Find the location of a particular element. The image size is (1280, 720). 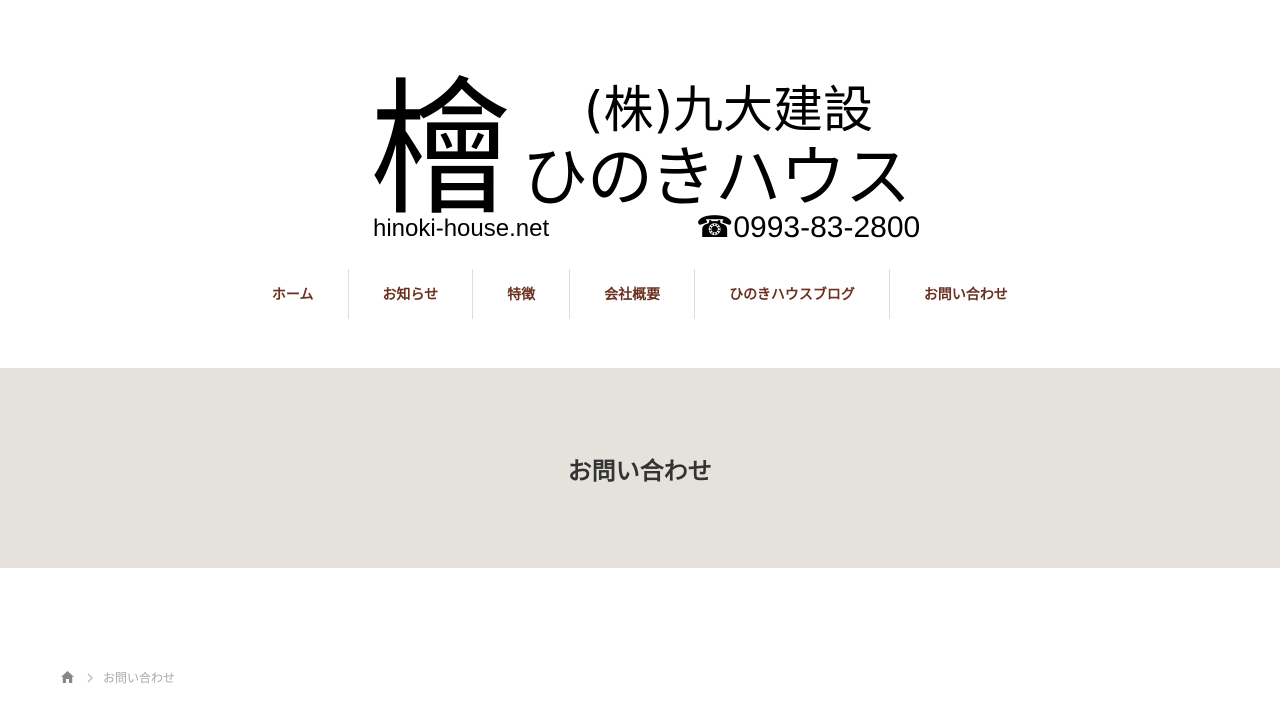

nav-item-company: 会社概要 is located at coordinates (631, 294).